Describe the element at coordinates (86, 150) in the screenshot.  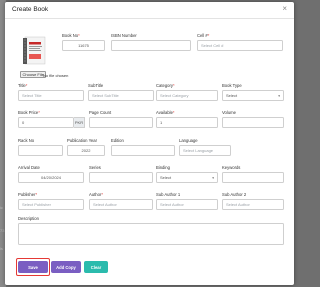
I see `publication-year-input: 2022` at that location.